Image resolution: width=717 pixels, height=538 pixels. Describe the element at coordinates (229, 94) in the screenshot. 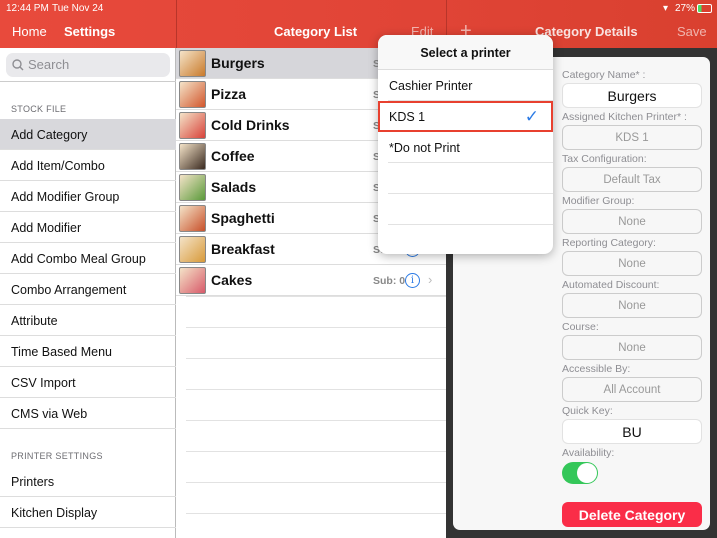

I see `category-name: Pizza` at that location.